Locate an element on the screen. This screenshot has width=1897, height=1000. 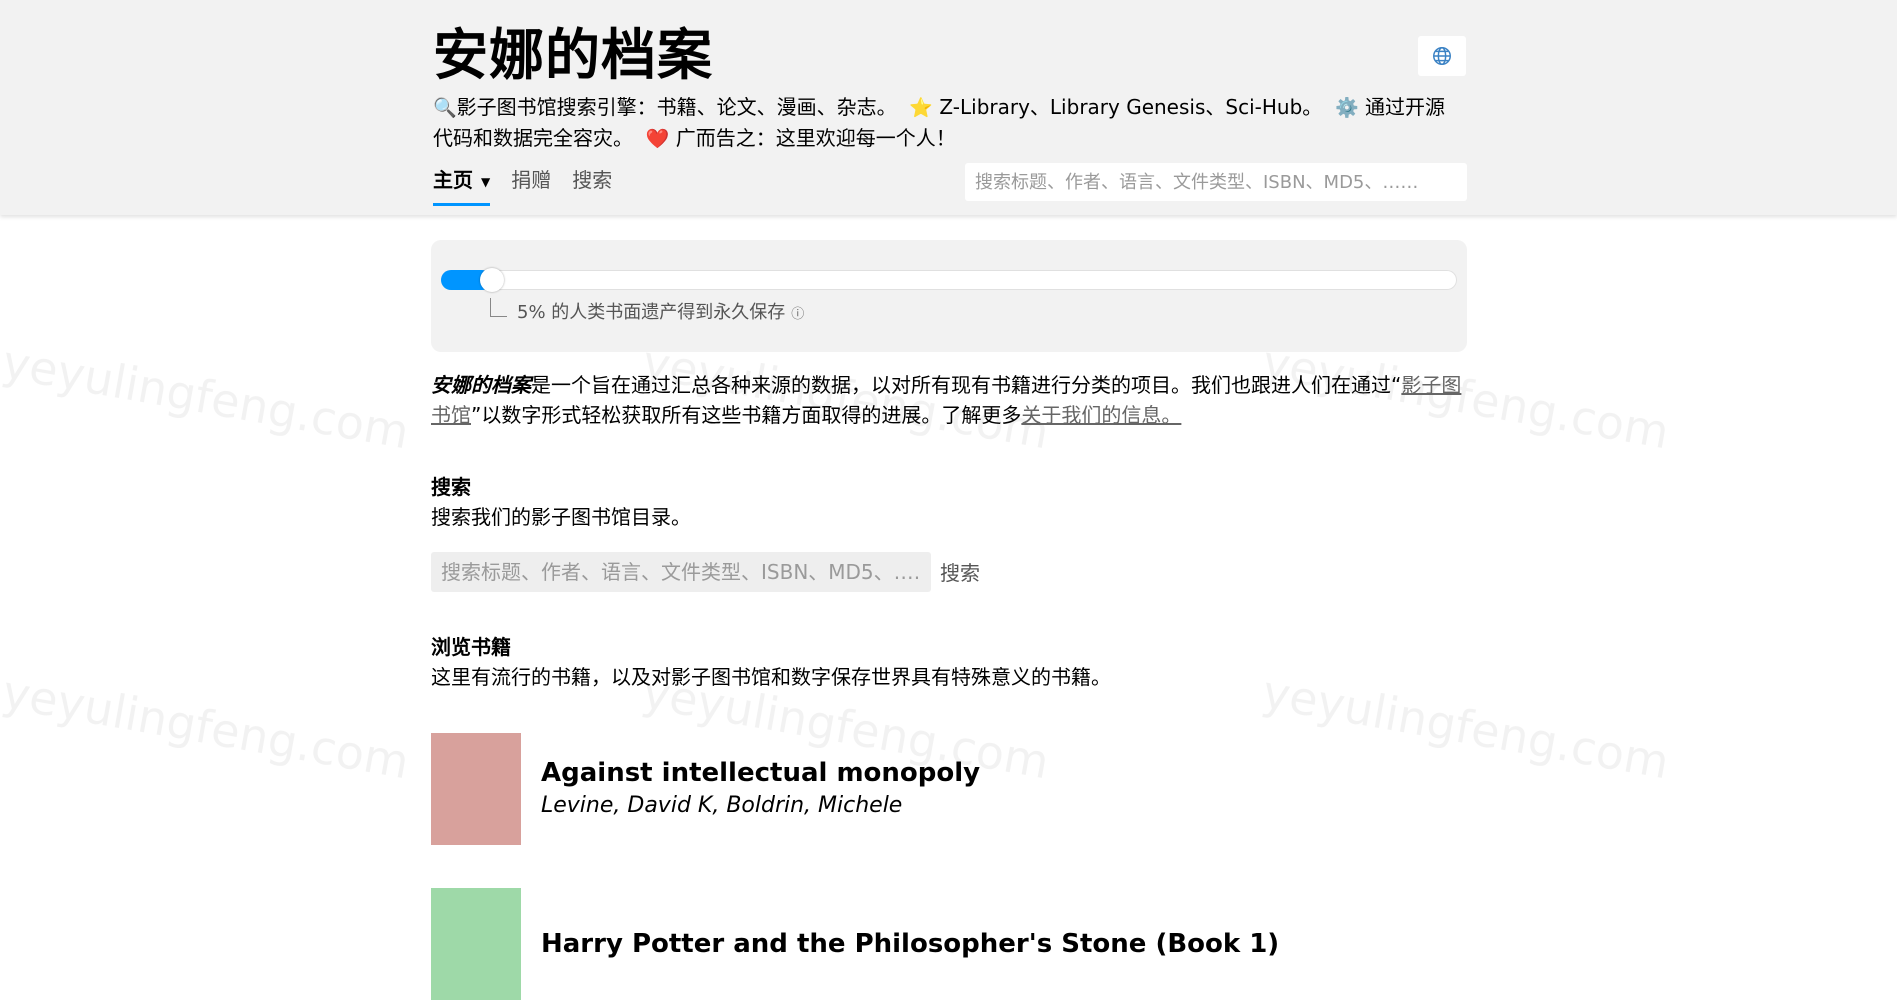
globe-icon is located at coordinates (1442, 56).